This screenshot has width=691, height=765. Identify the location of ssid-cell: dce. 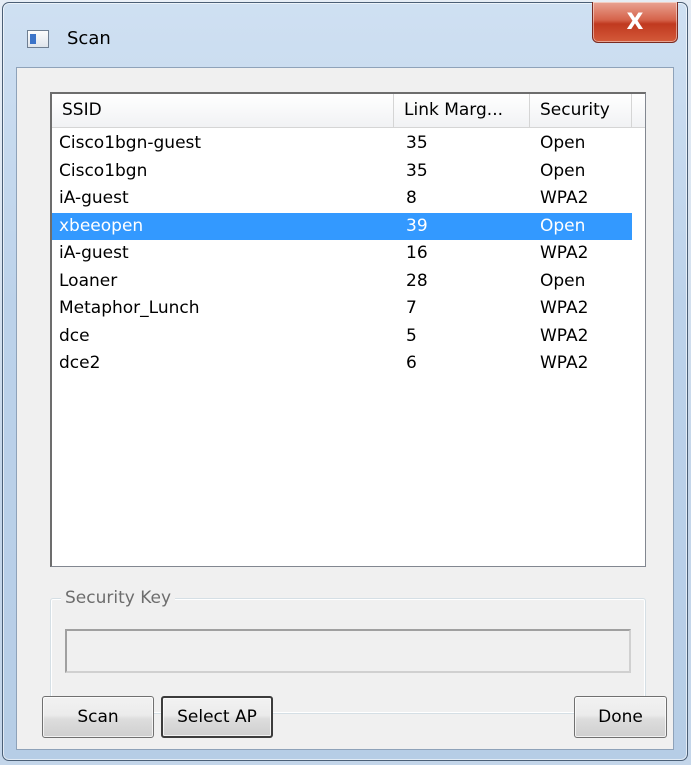
(74, 335).